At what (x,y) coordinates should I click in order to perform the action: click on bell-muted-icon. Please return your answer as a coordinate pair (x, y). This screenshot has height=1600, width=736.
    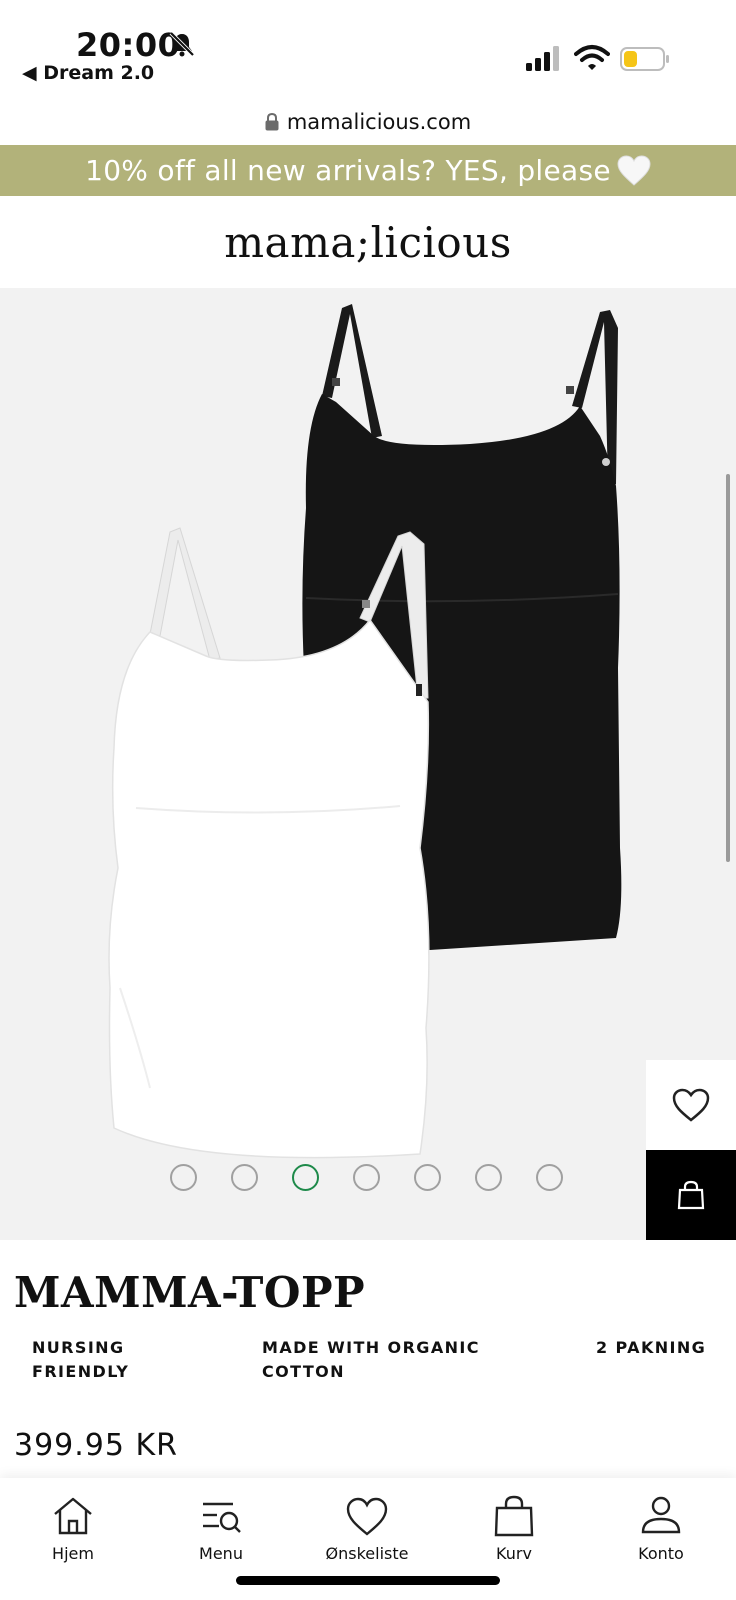
    Looking at the image, I should click on (182, 44).